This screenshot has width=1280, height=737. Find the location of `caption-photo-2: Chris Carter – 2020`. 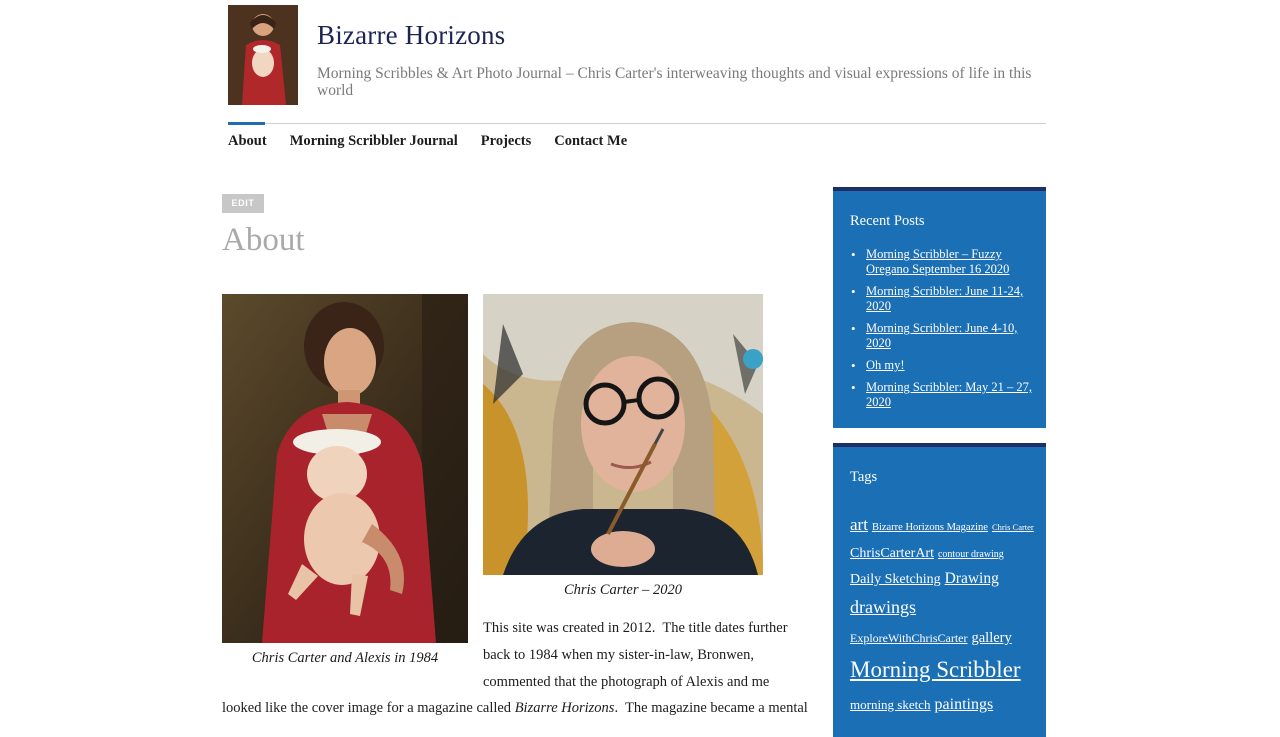

caption-photo-2: Chris Carter – 2020 is located at coordinates (623, 590).